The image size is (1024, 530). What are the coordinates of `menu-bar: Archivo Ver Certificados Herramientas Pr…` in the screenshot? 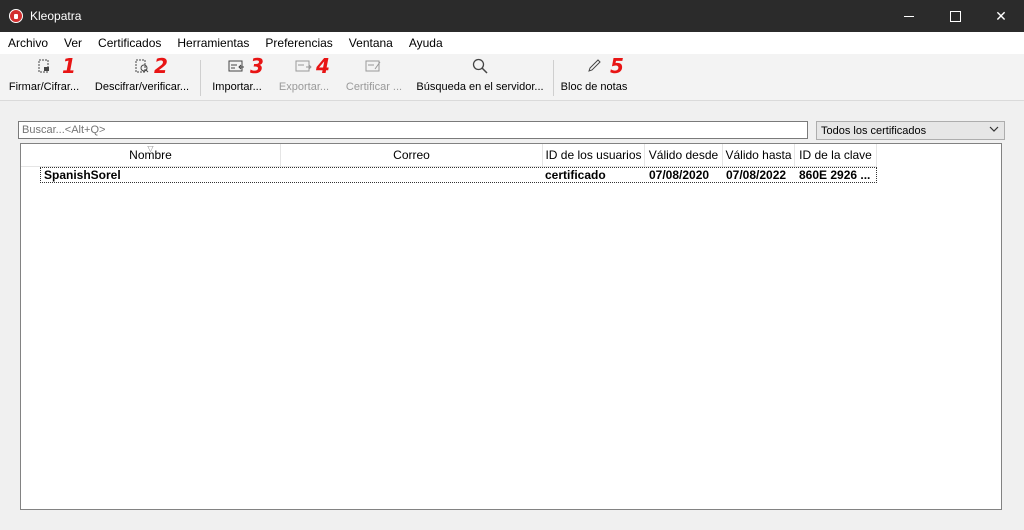 It's located at (512, 43).